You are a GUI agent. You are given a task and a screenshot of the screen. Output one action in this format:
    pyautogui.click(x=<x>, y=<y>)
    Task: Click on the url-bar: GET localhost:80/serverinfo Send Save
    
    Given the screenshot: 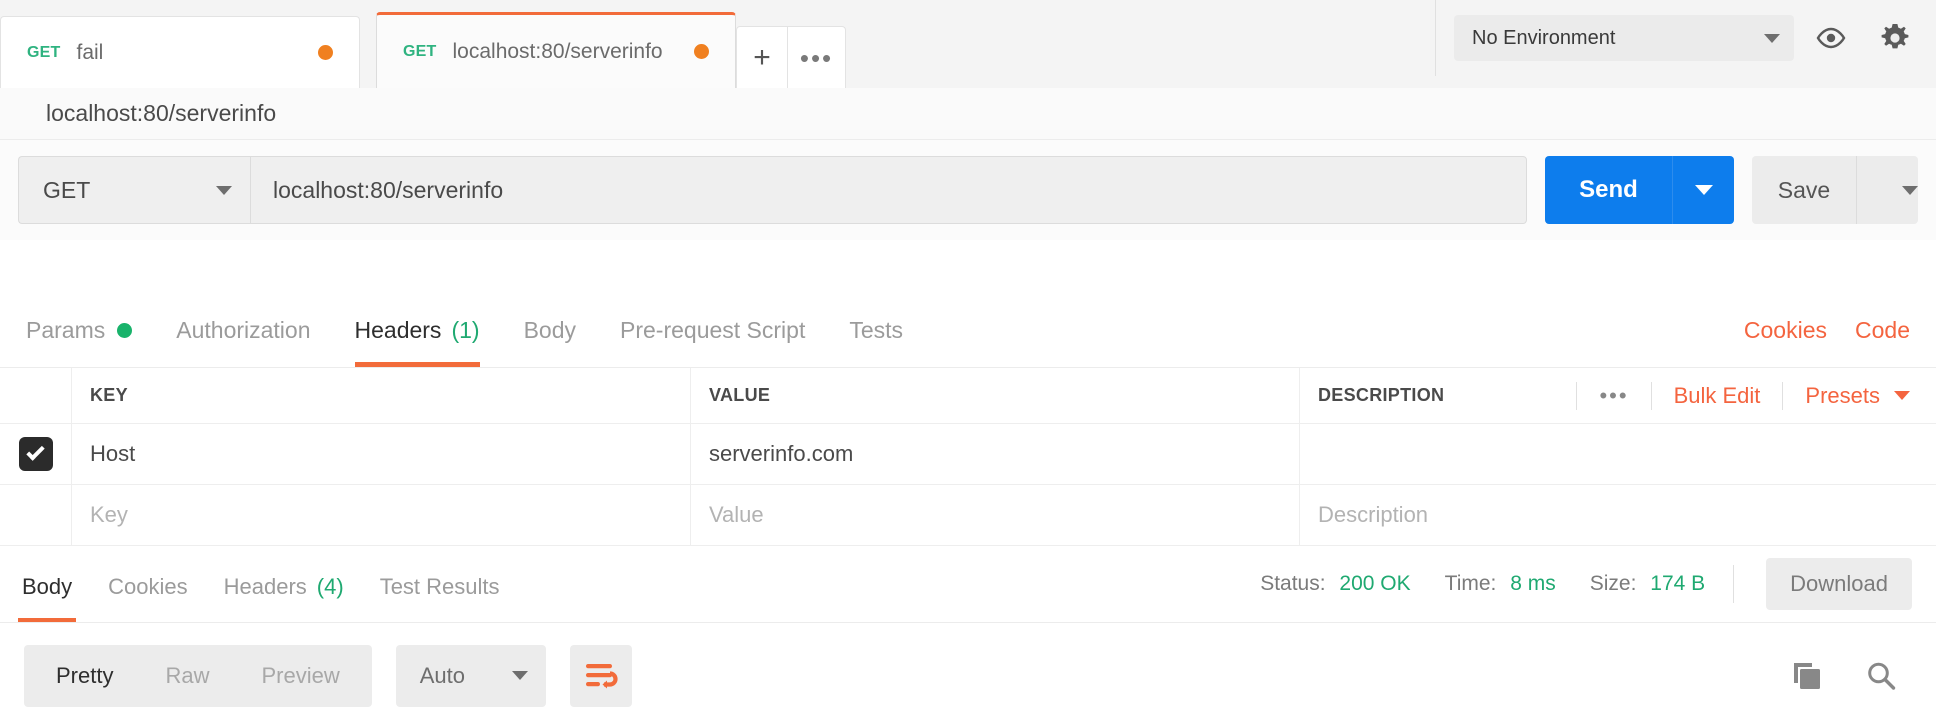 What is the action you would take?
    pyautogui.click(x=968, y=190)
    